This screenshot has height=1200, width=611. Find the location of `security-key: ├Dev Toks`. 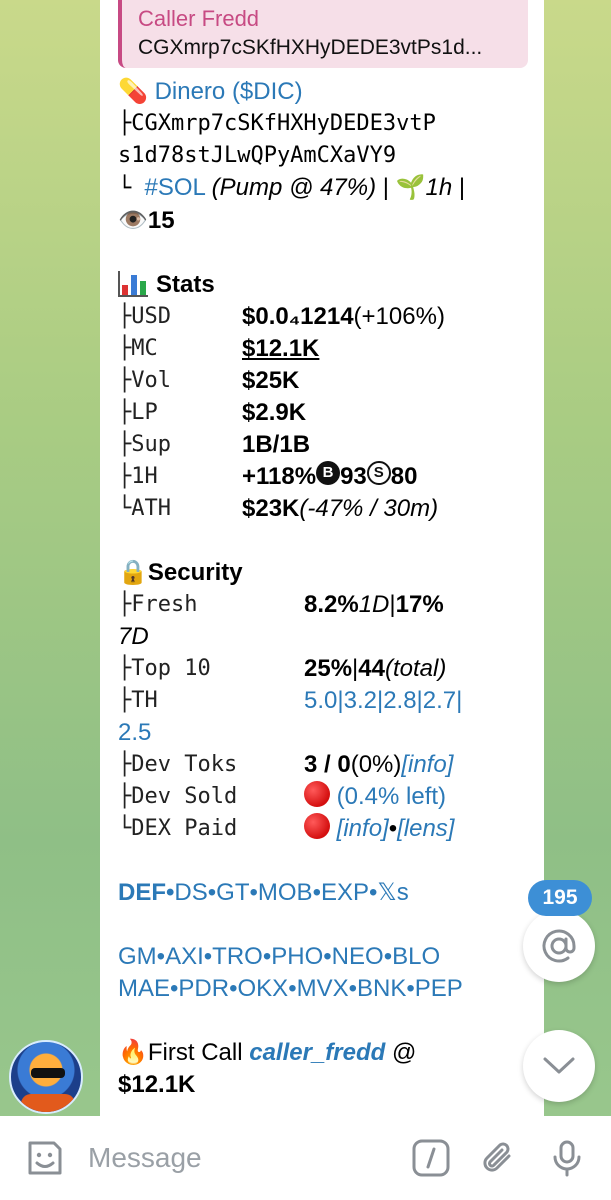

security-key: ├Dev Toks is located at coordinates (178, 764).